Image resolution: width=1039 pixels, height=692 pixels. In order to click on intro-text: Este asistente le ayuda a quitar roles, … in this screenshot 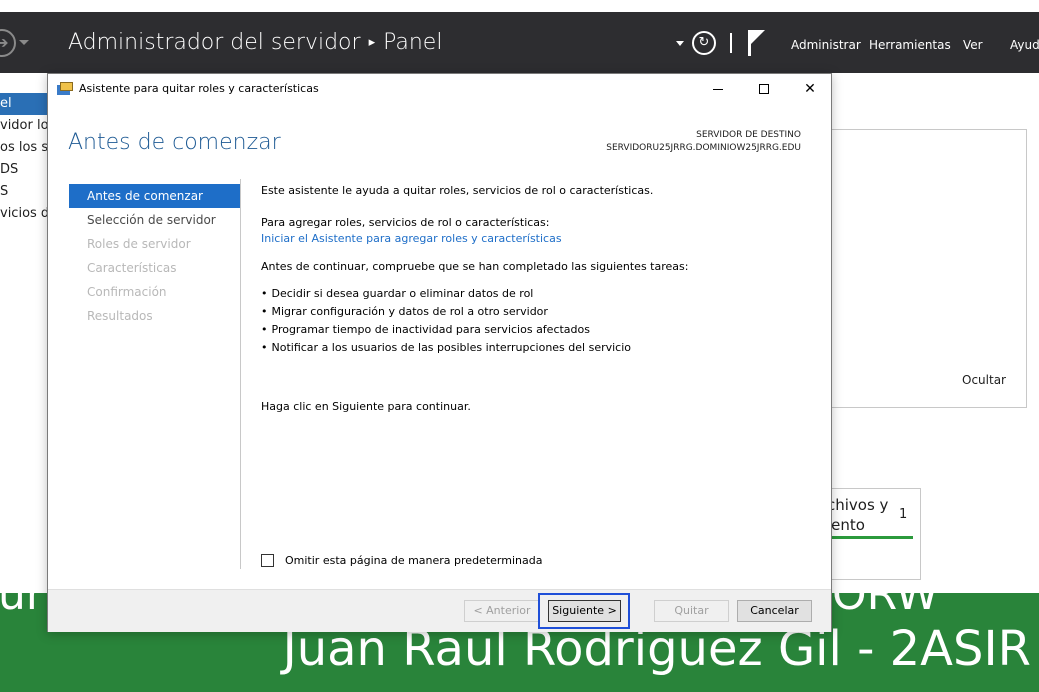, I will do `click(457, 190)`.